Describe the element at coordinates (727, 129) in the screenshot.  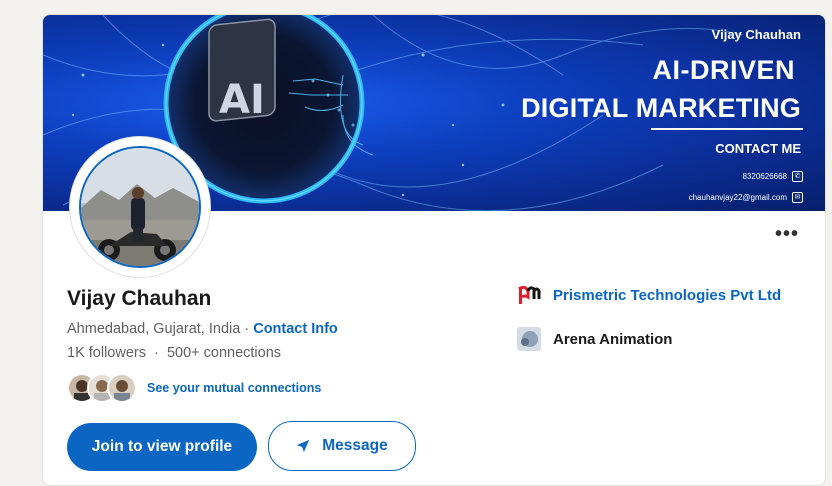
I see `banner-divider` at that location.